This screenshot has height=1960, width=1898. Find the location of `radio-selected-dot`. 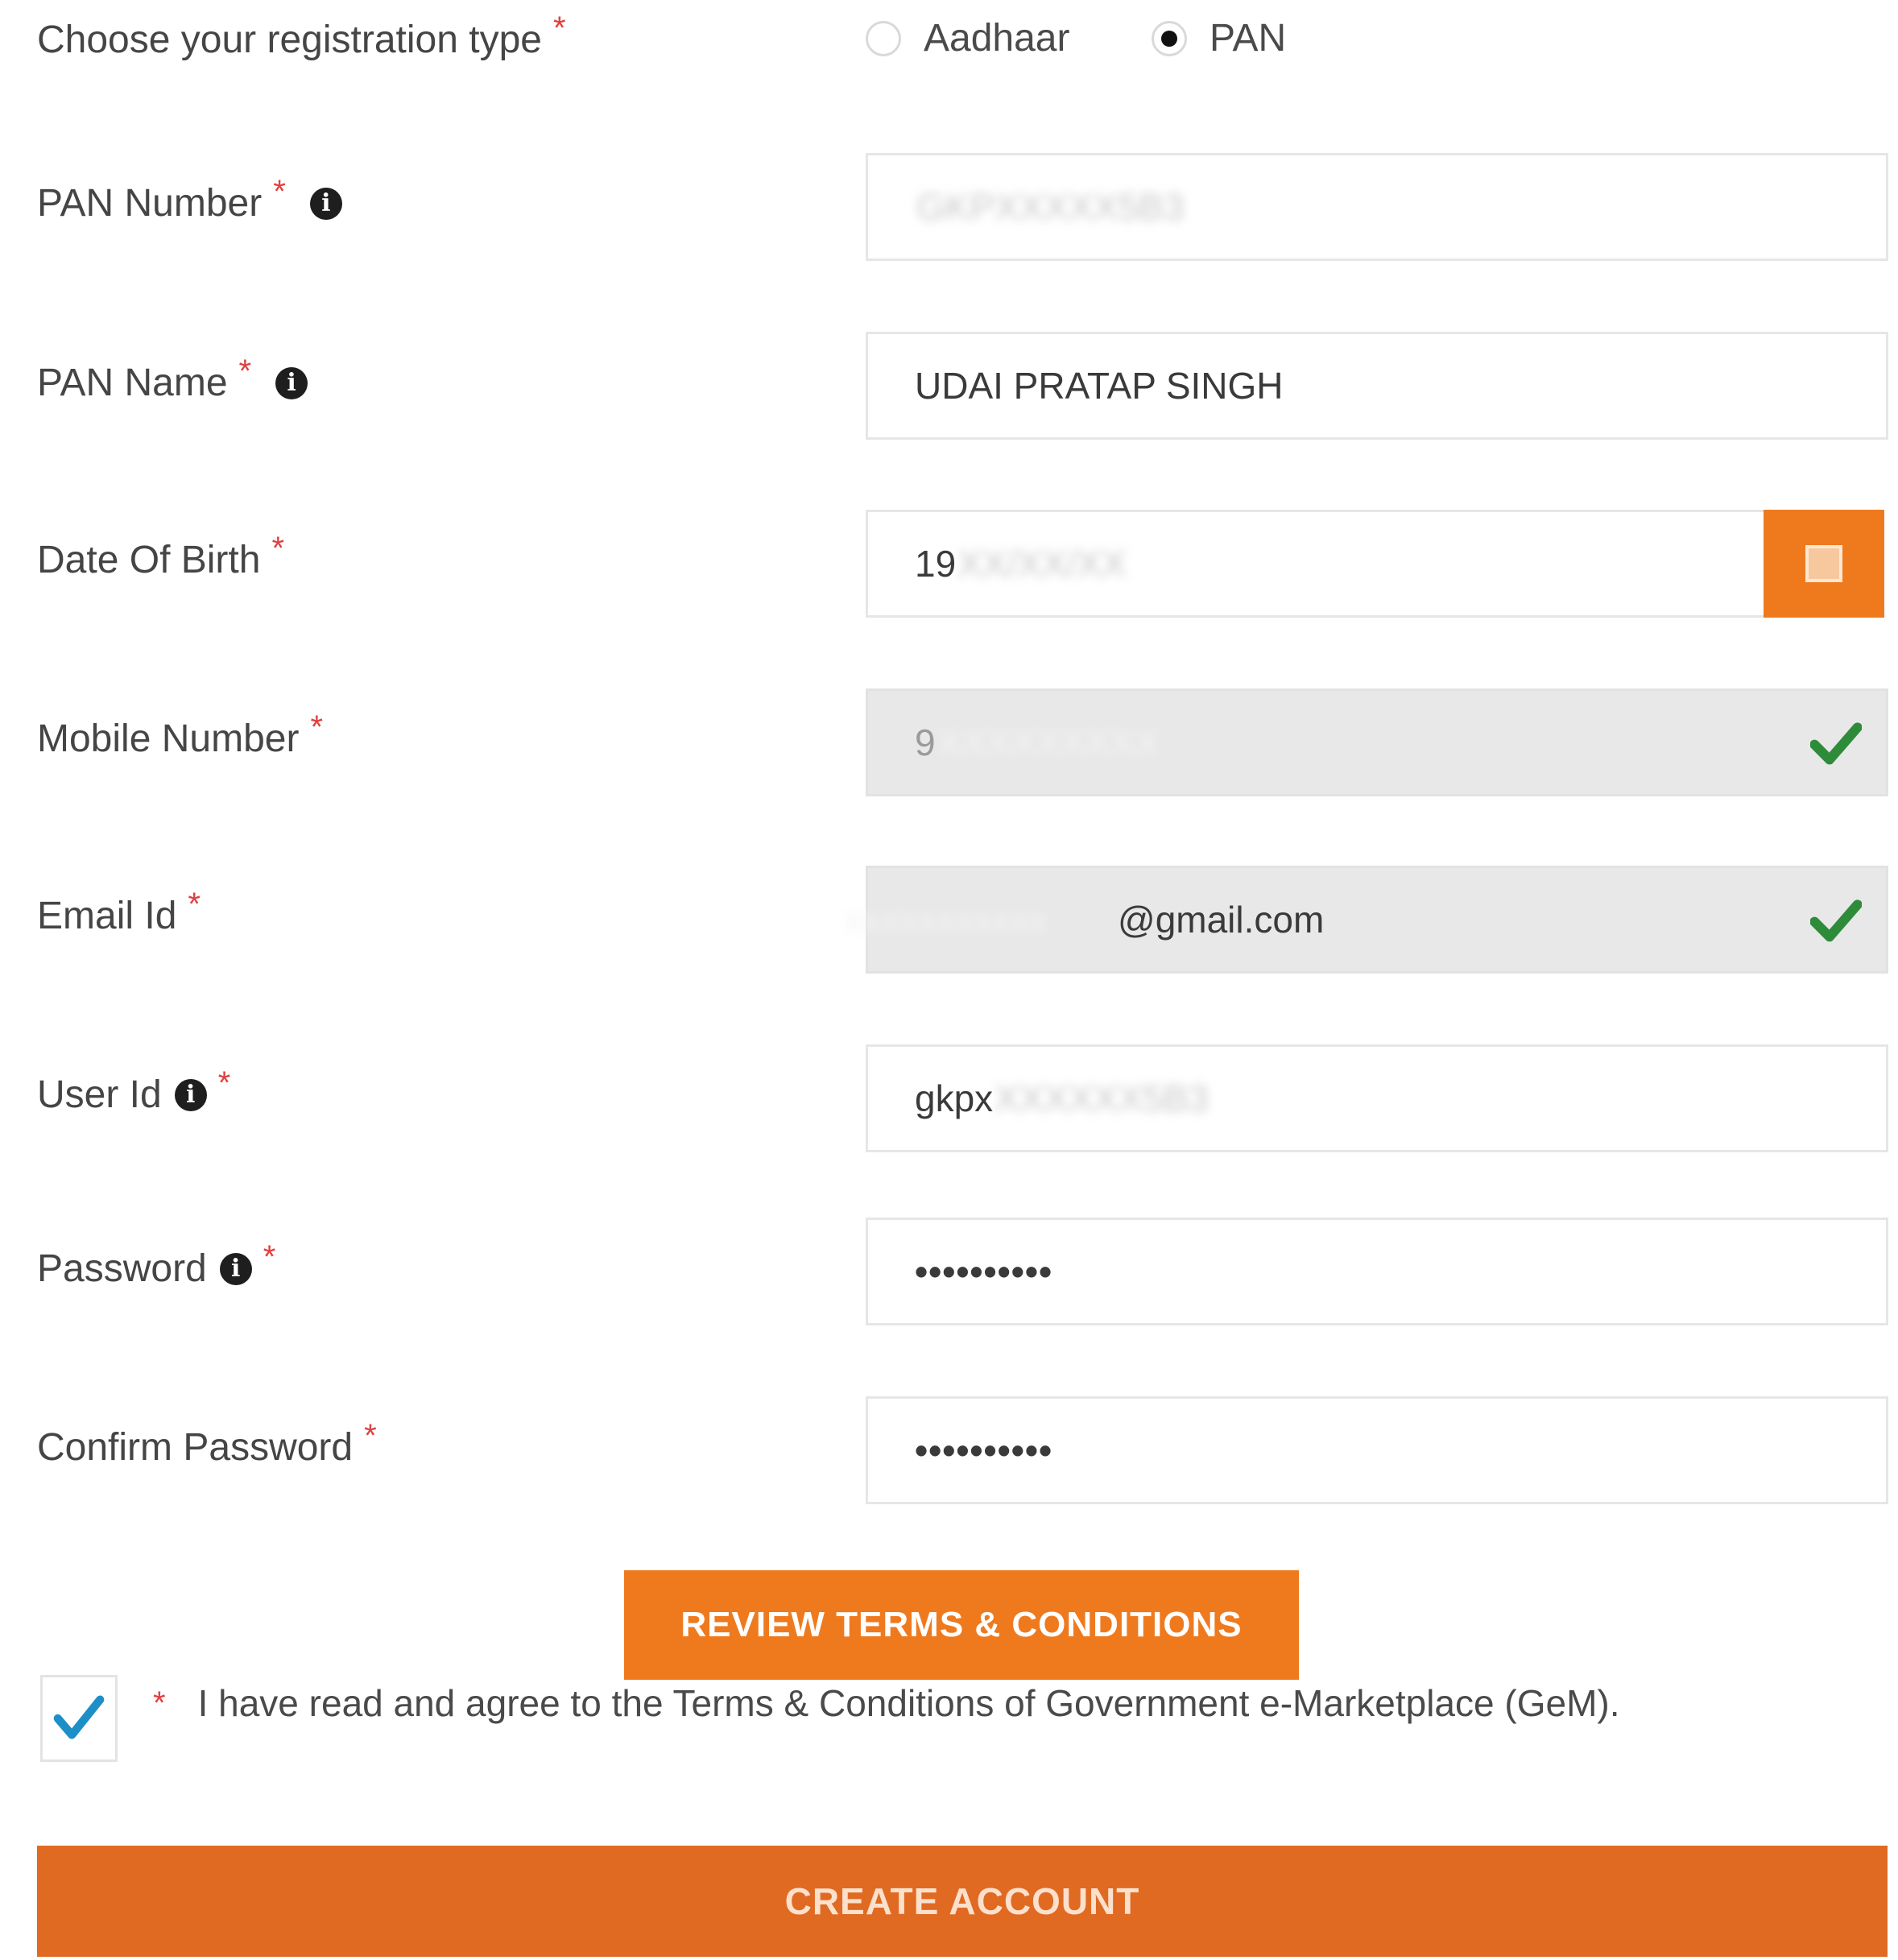

radio-selected-dot is located at coordinates (1169, 38).